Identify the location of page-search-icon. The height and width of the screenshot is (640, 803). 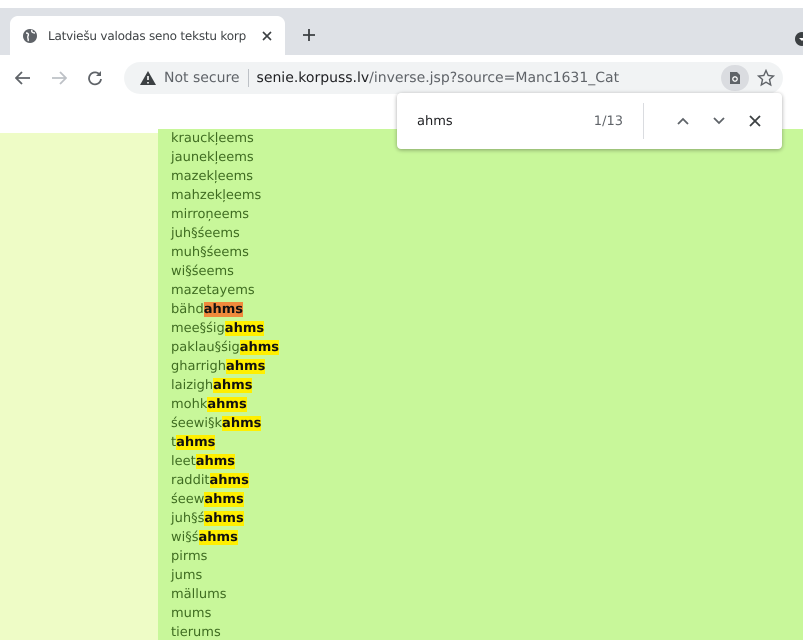
(735, 77).